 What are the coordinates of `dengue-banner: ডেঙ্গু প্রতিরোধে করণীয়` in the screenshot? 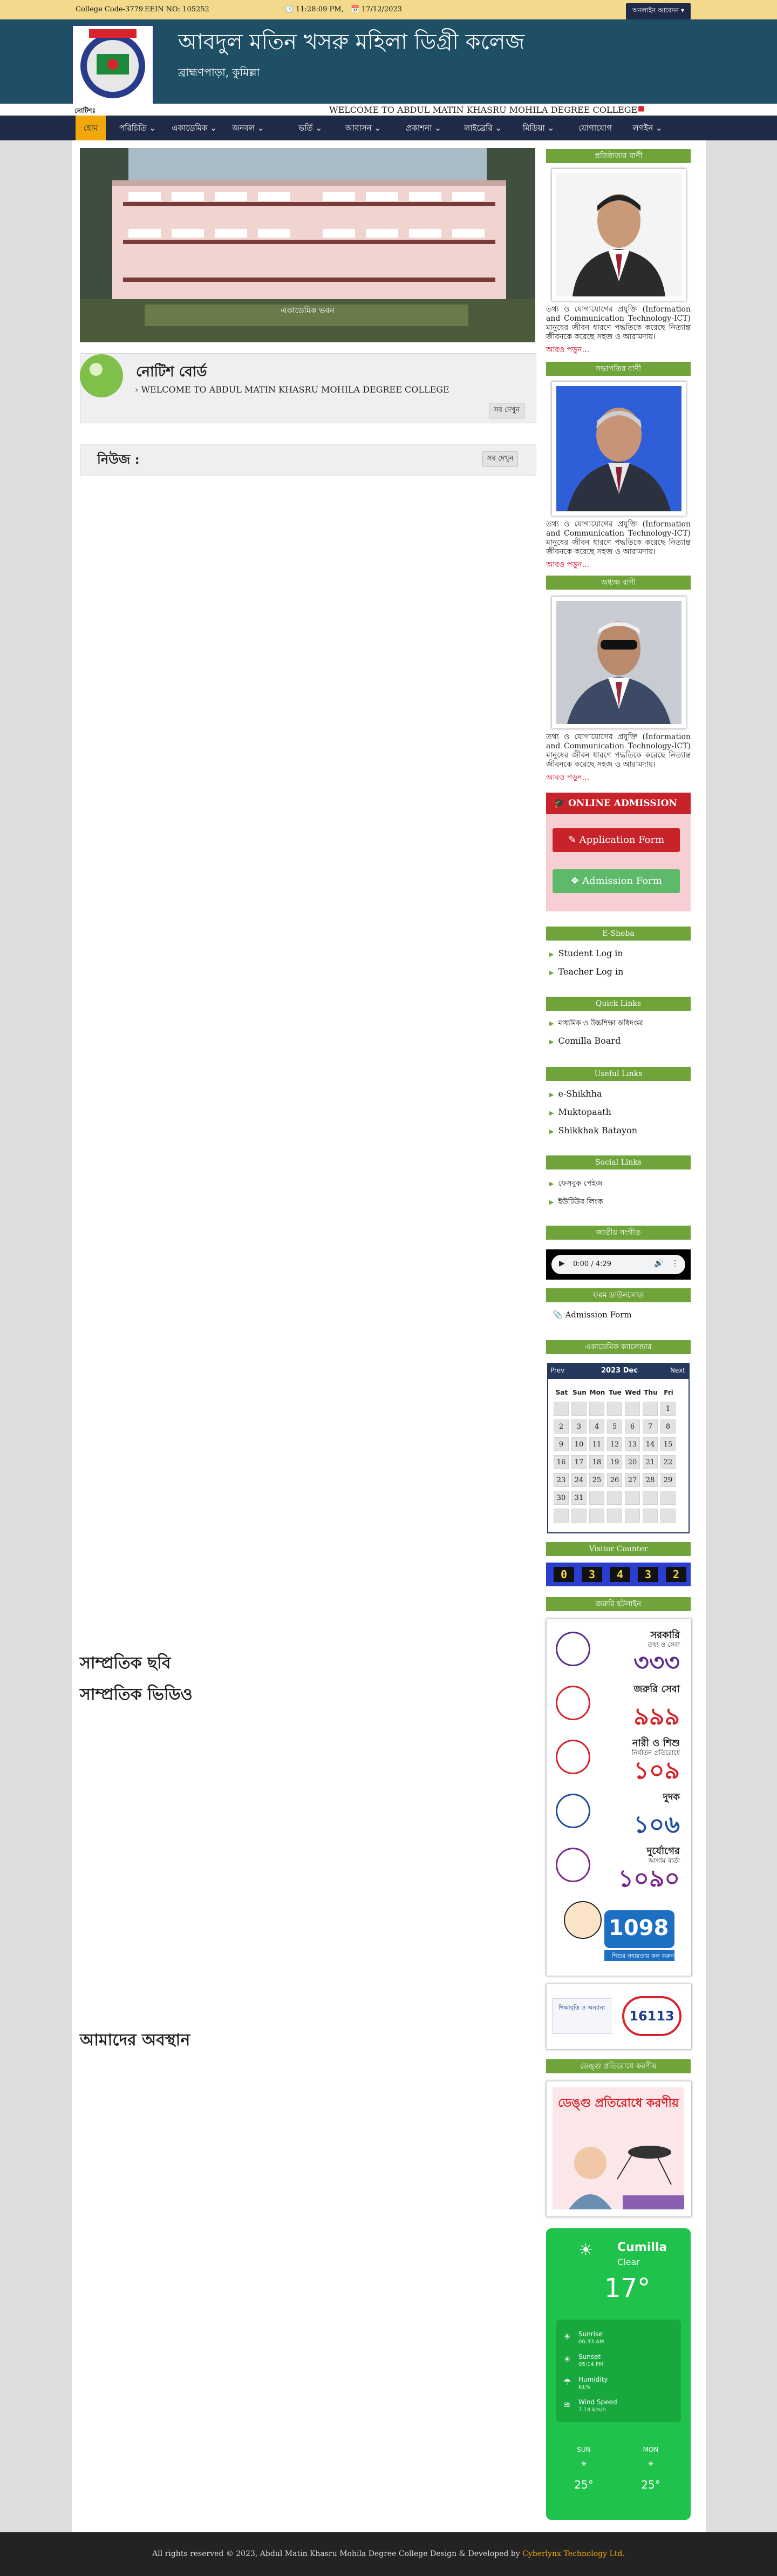 It's located at (618, 2148).